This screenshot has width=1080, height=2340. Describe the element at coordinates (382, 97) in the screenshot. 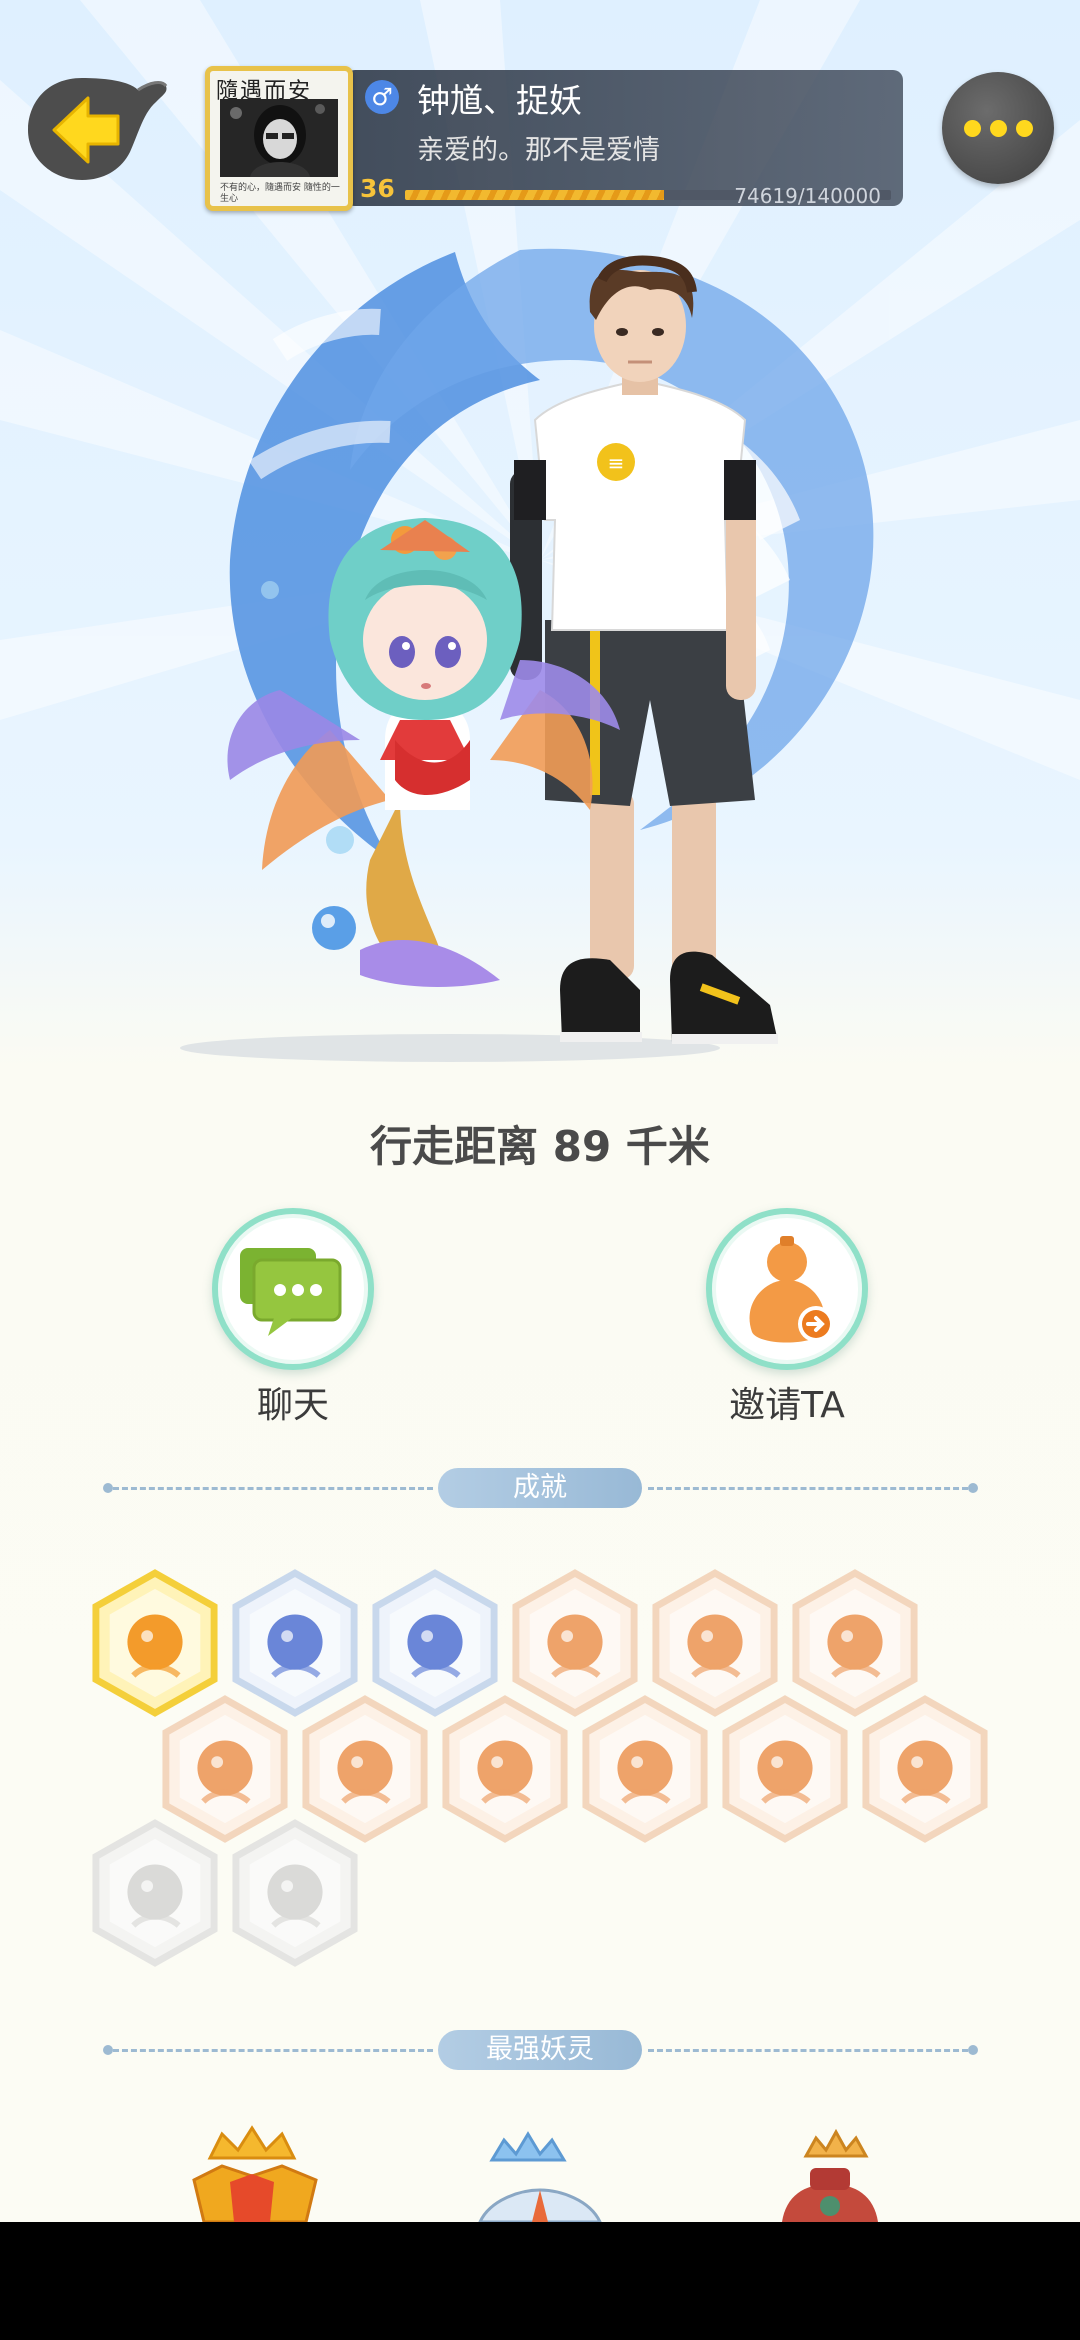

I see `male-icon: ♂` at that location.